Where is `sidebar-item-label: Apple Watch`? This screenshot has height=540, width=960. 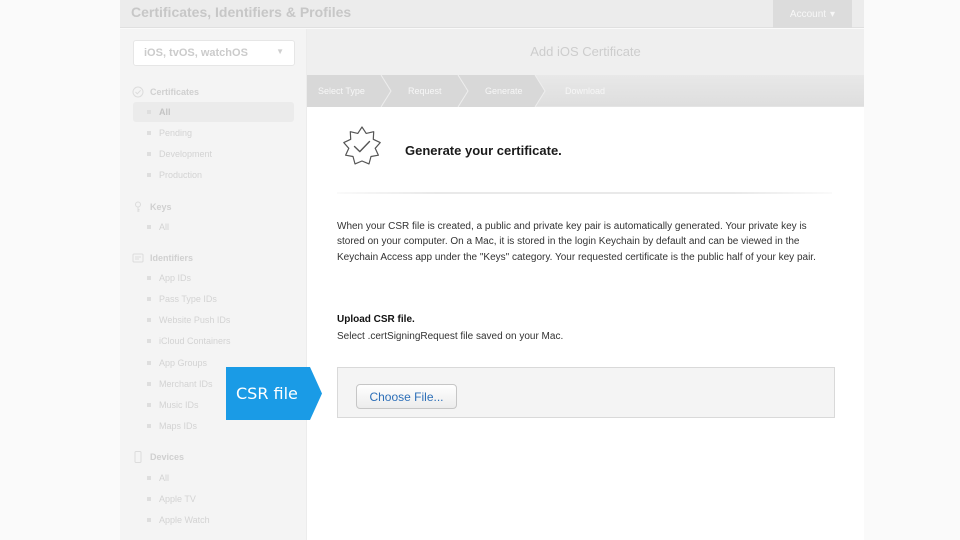
sidebar-item-label: Apple Watch is located at coordinates (184, 520).